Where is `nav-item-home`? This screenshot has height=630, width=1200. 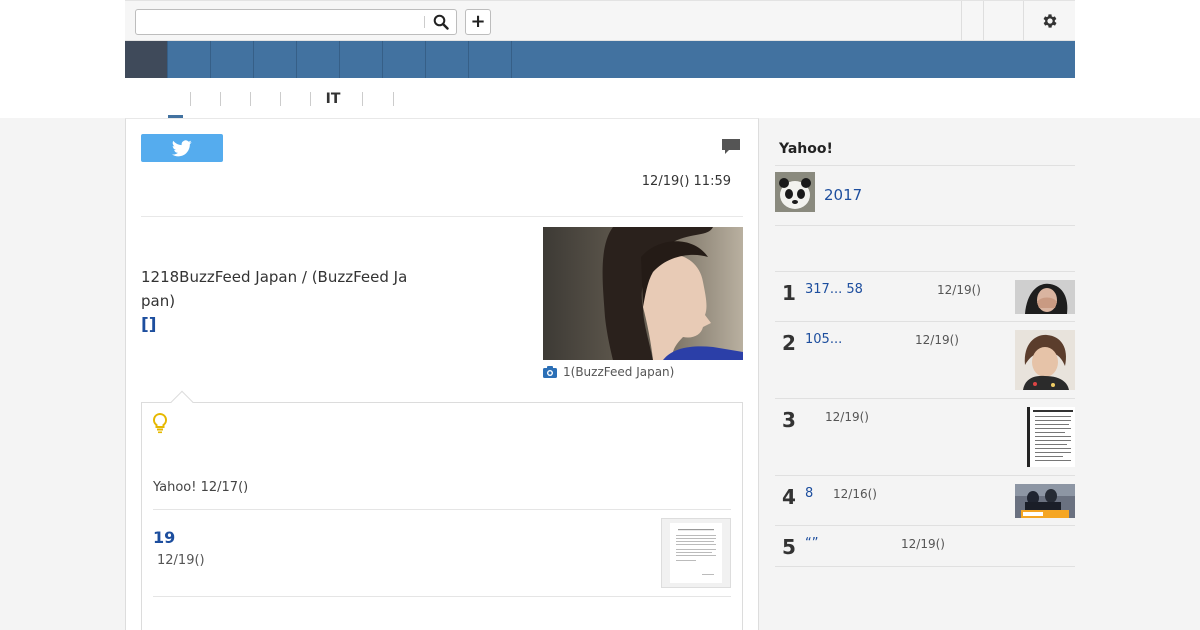 nav-item-home is located at coordinates (146, 59).